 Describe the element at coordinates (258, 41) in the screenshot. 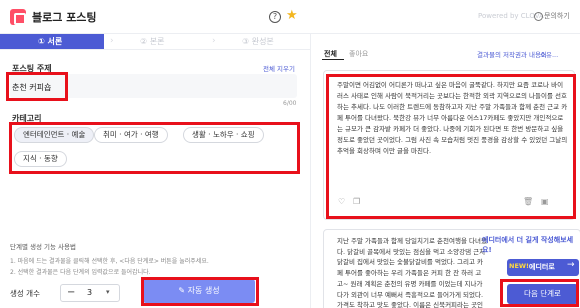

I see `step-final: ③ 완성본` at that location.